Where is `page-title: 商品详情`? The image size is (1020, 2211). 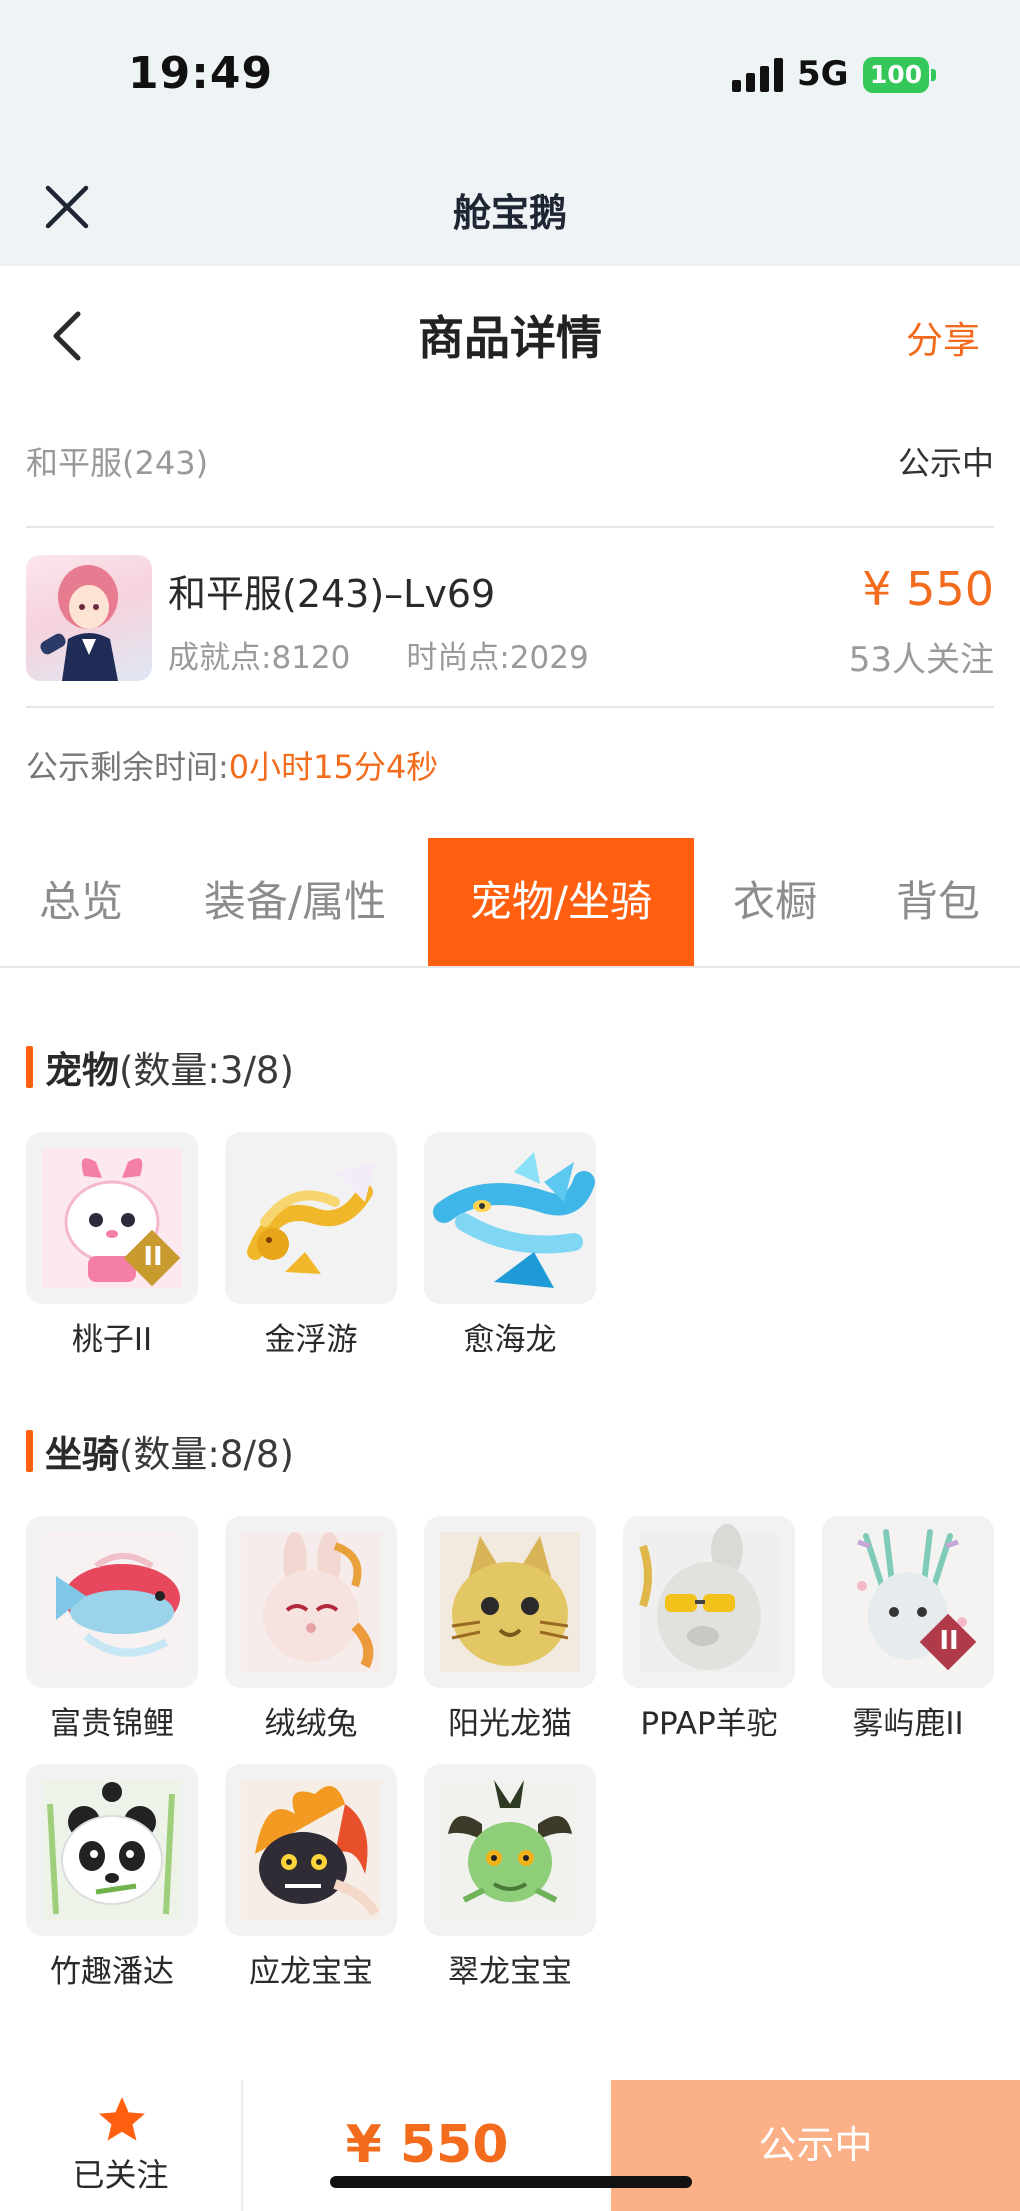 page-title: 商品详情 is located at coordinates (510, 338).